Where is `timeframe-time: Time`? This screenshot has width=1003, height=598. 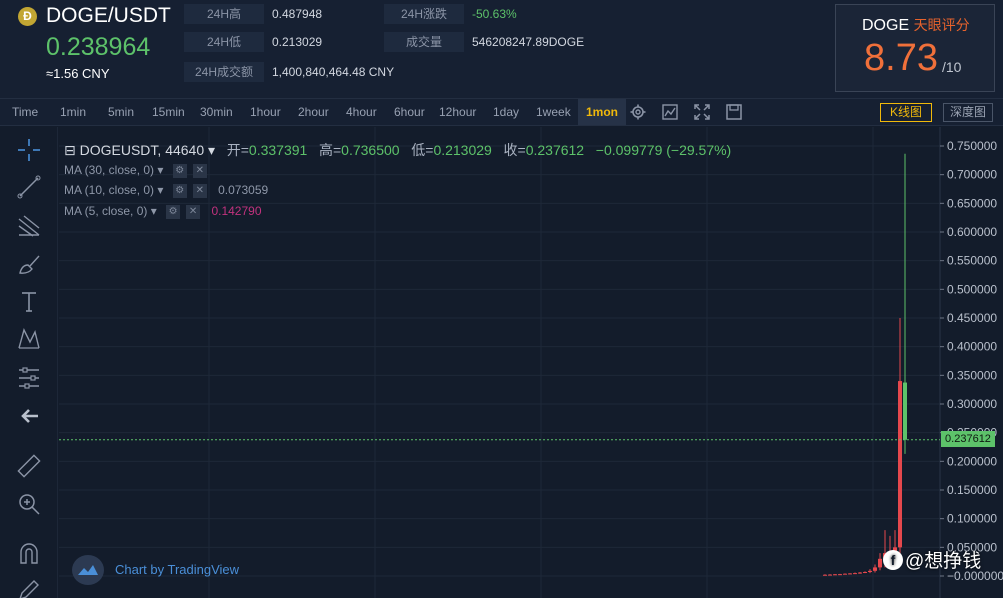 timeframe-time: Time is located at coordinates (25, 112).